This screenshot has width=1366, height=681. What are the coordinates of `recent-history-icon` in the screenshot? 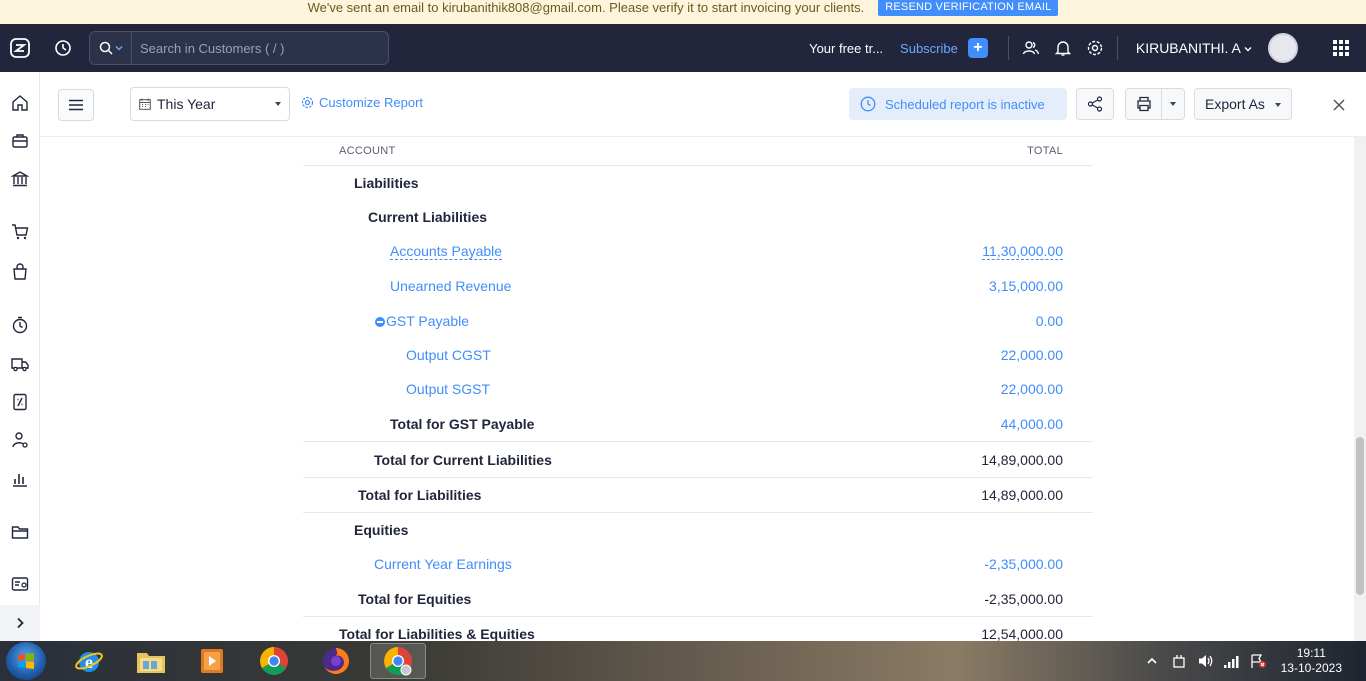 It's located at (63, 48).